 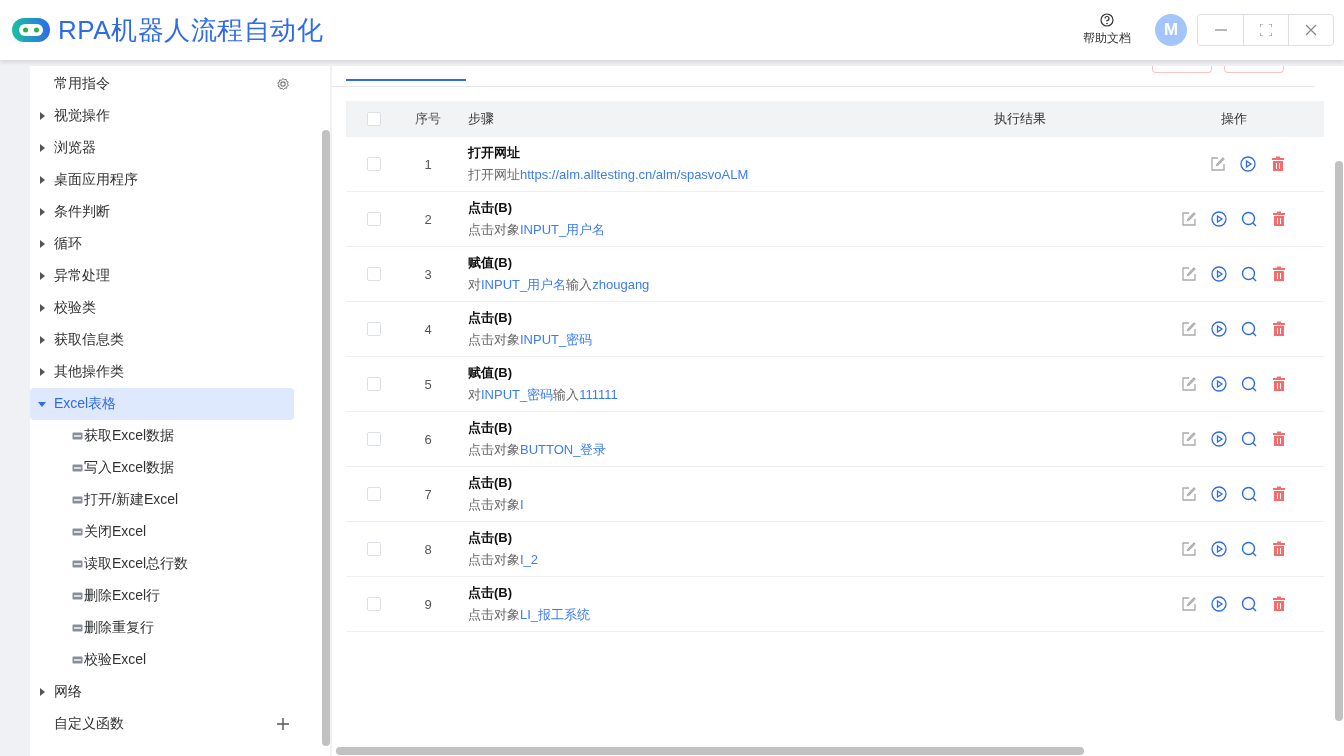 What do you see at coordinates (530, 615) in the screenshot?
I see `step-description: 点击对象LI_报工系统` at bounding box center [530, 615].